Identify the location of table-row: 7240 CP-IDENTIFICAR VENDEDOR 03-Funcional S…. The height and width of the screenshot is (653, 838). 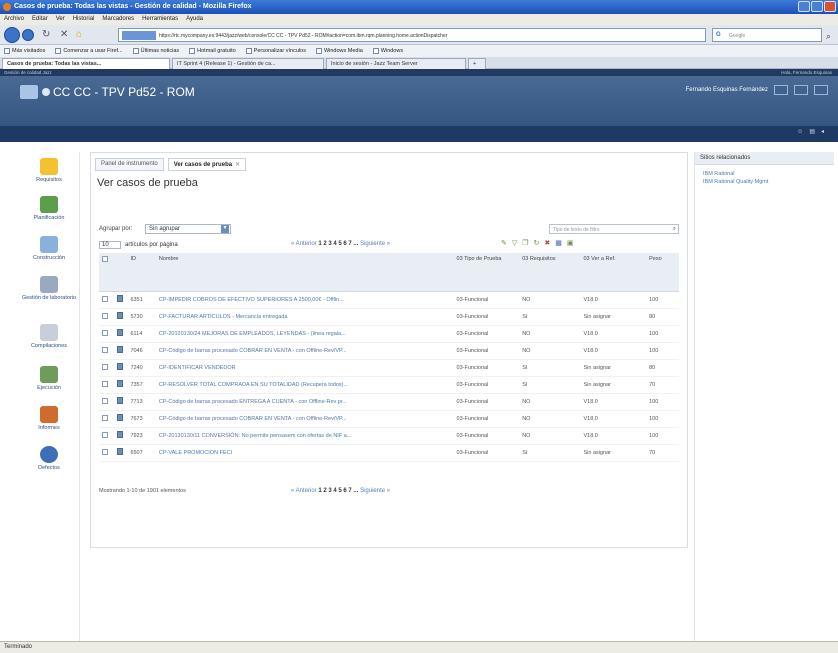
(389, 368).